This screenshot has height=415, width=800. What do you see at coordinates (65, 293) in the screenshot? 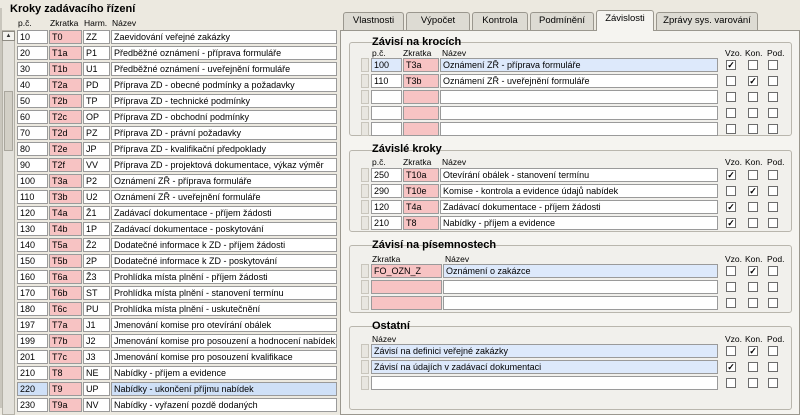
I see `step-zkratka-cell: T6b` at bounding box center [65, 293].